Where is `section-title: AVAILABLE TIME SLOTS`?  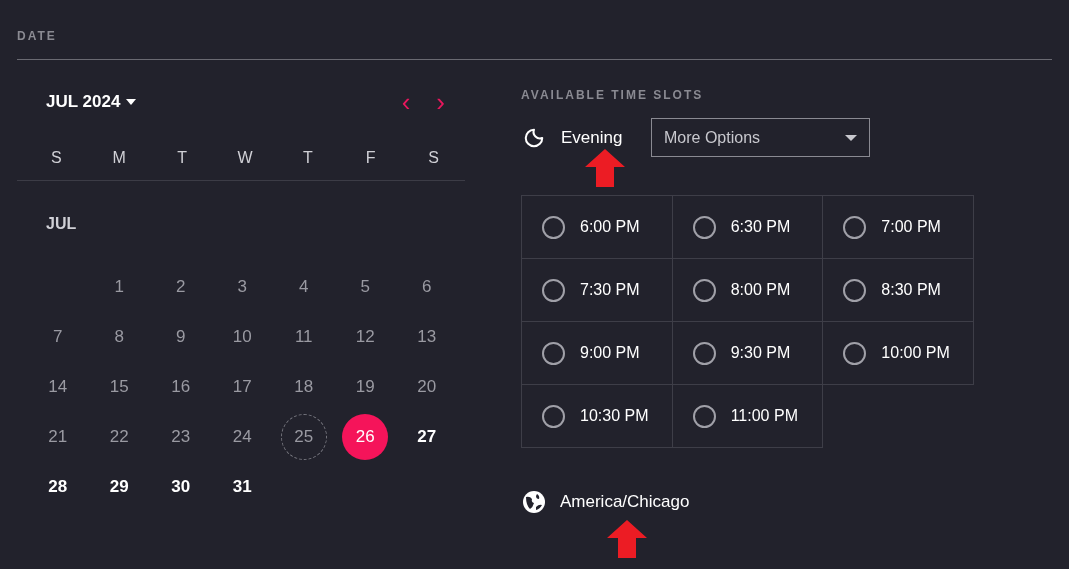
section-title: AVAILABLE TIME SLOTS is located at coordinates (612, 95).